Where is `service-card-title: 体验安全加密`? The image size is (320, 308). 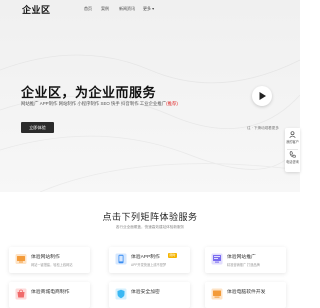 service-card-title: 体验安全加密 is located at coordinates (145, 292).